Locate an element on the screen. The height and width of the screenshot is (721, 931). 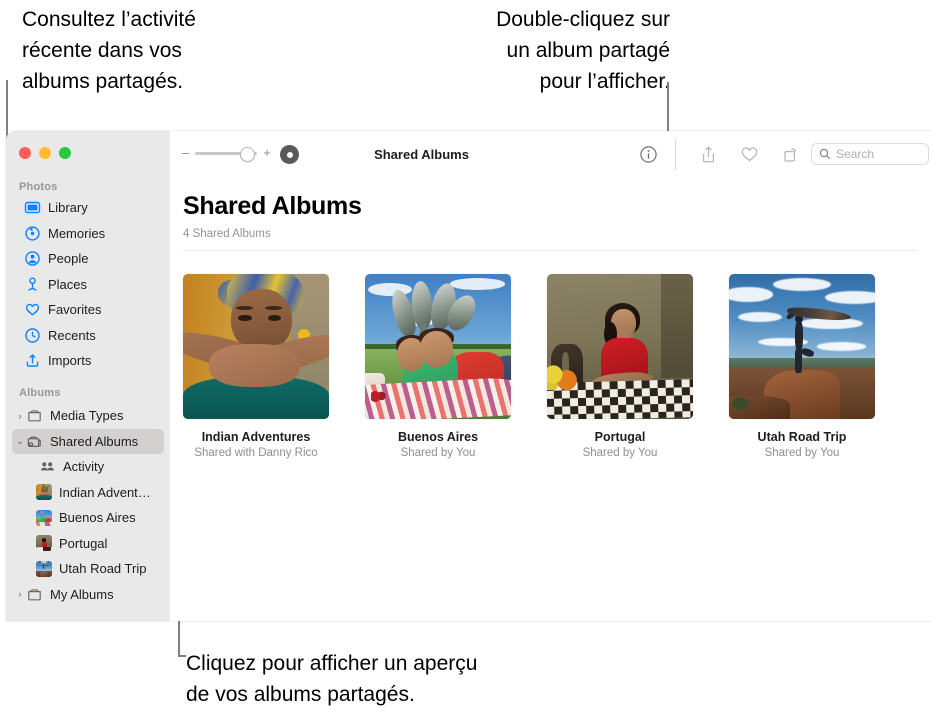
sidebar-item-label: Media Types is located at coordinates (87, 416).